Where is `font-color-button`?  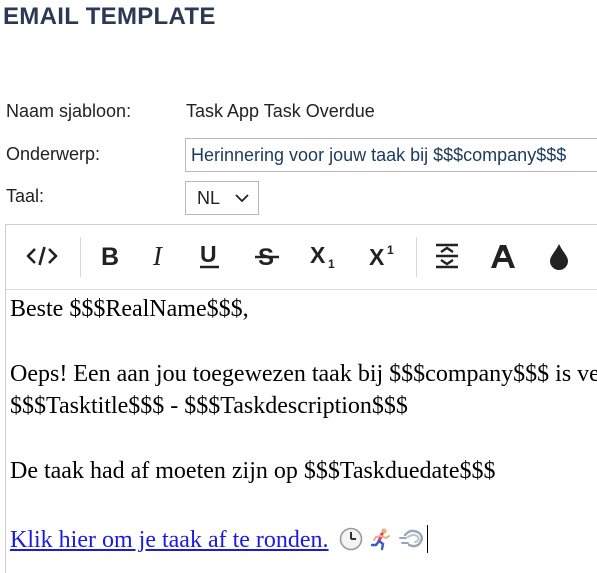 font-color-button is located at coordinates (503, 256).